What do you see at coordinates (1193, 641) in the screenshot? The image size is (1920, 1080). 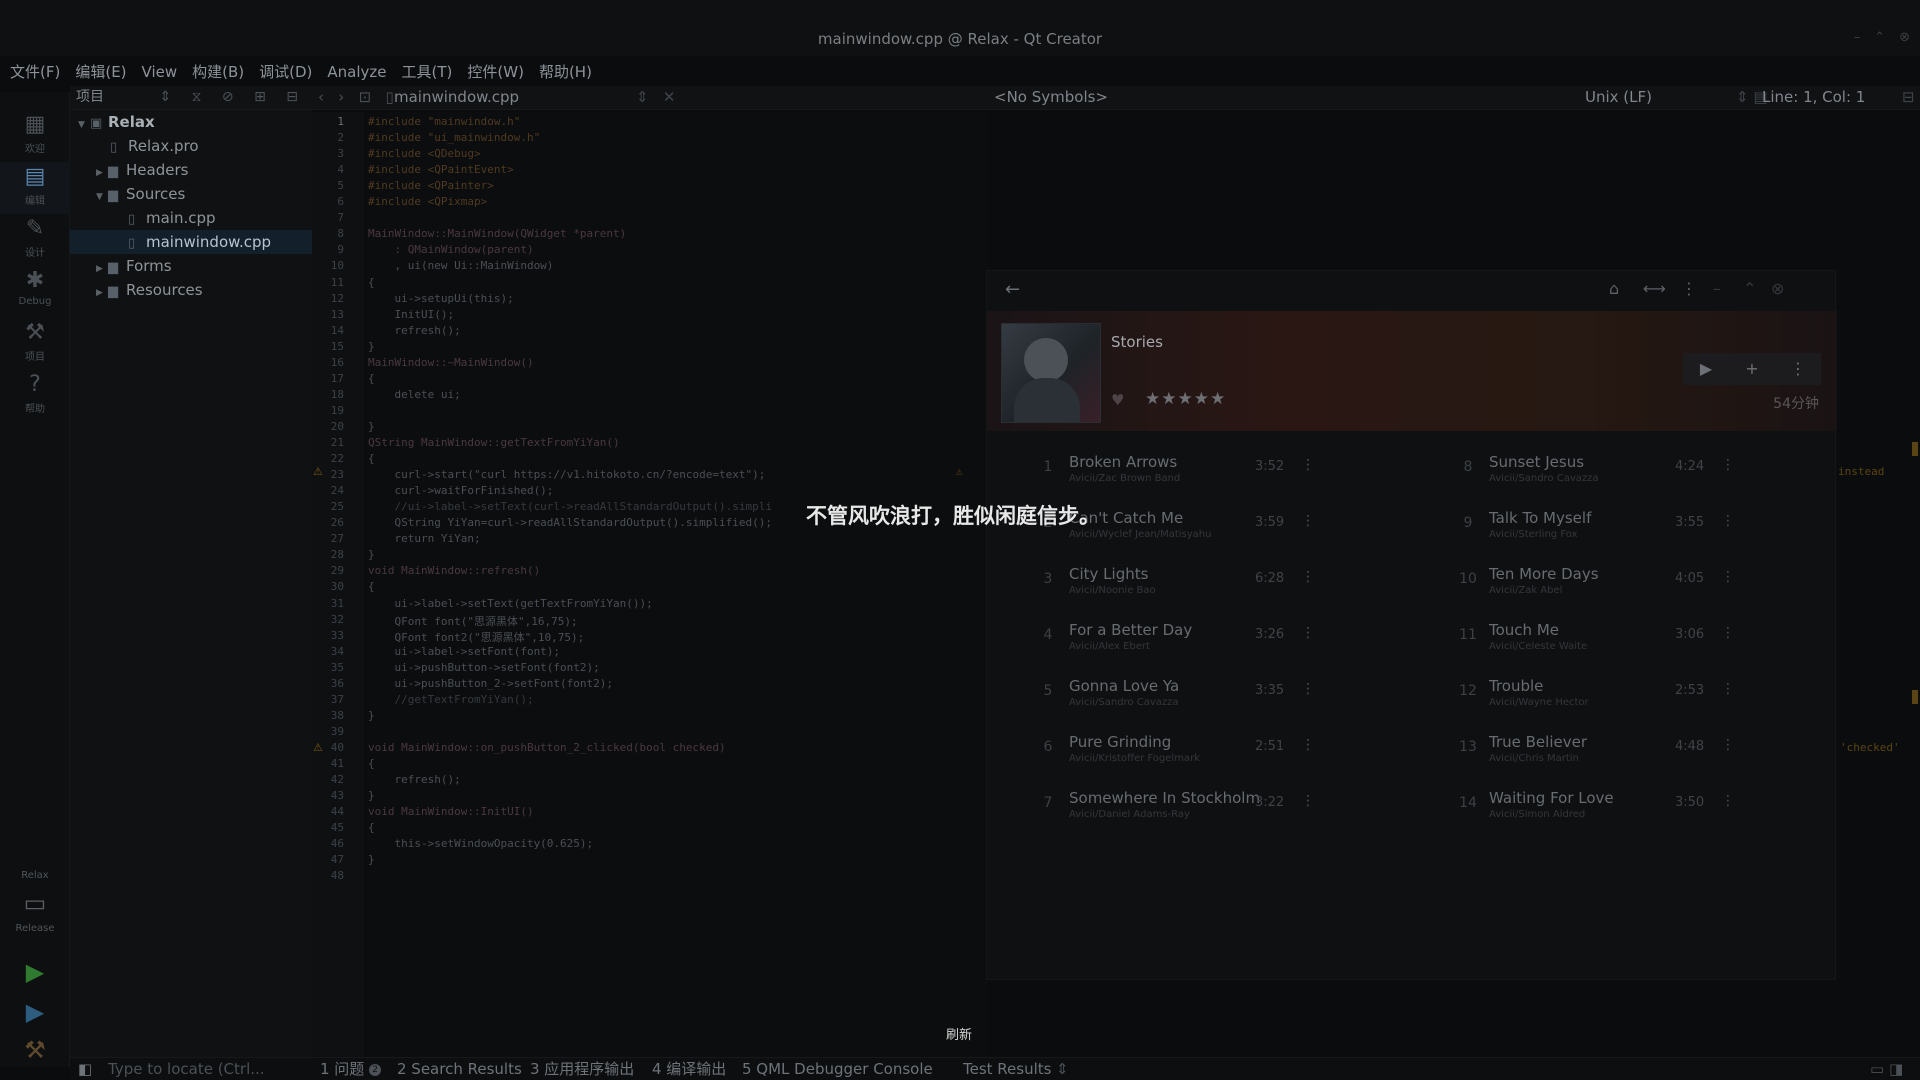 I see `track-row: 4 For a Better Day Avicii/Alex Ebert 3:26 ⋮` at bounding box center [1193, 641].